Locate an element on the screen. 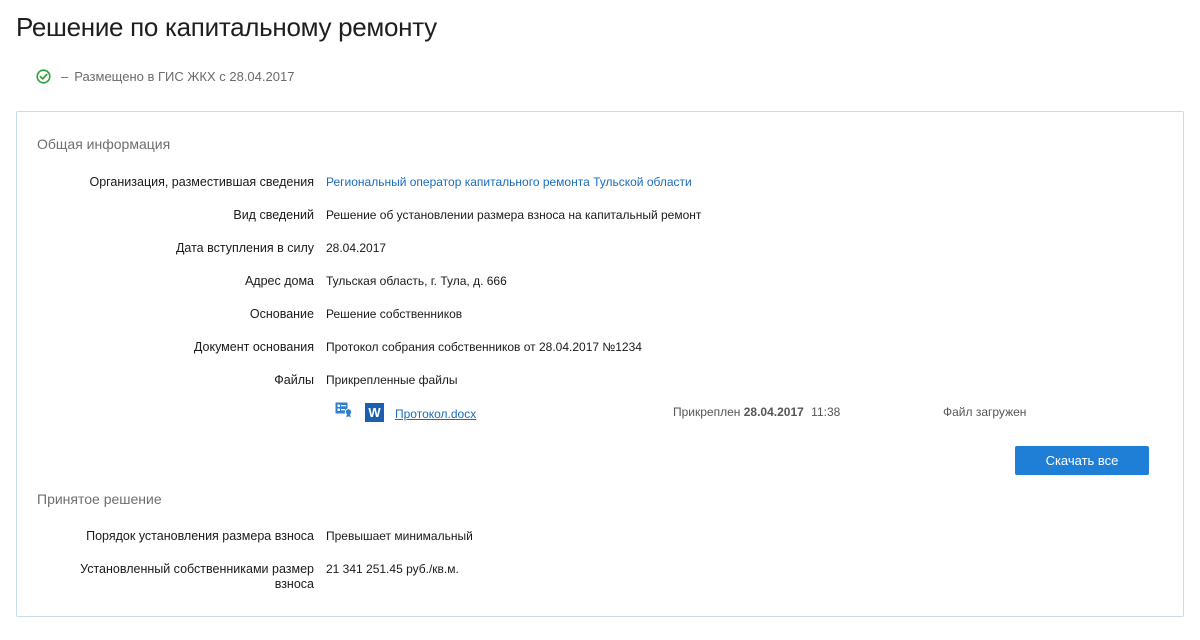 This screenshot has width=1200, height=640. row-label: Основание is located at coordinates (281, 314).